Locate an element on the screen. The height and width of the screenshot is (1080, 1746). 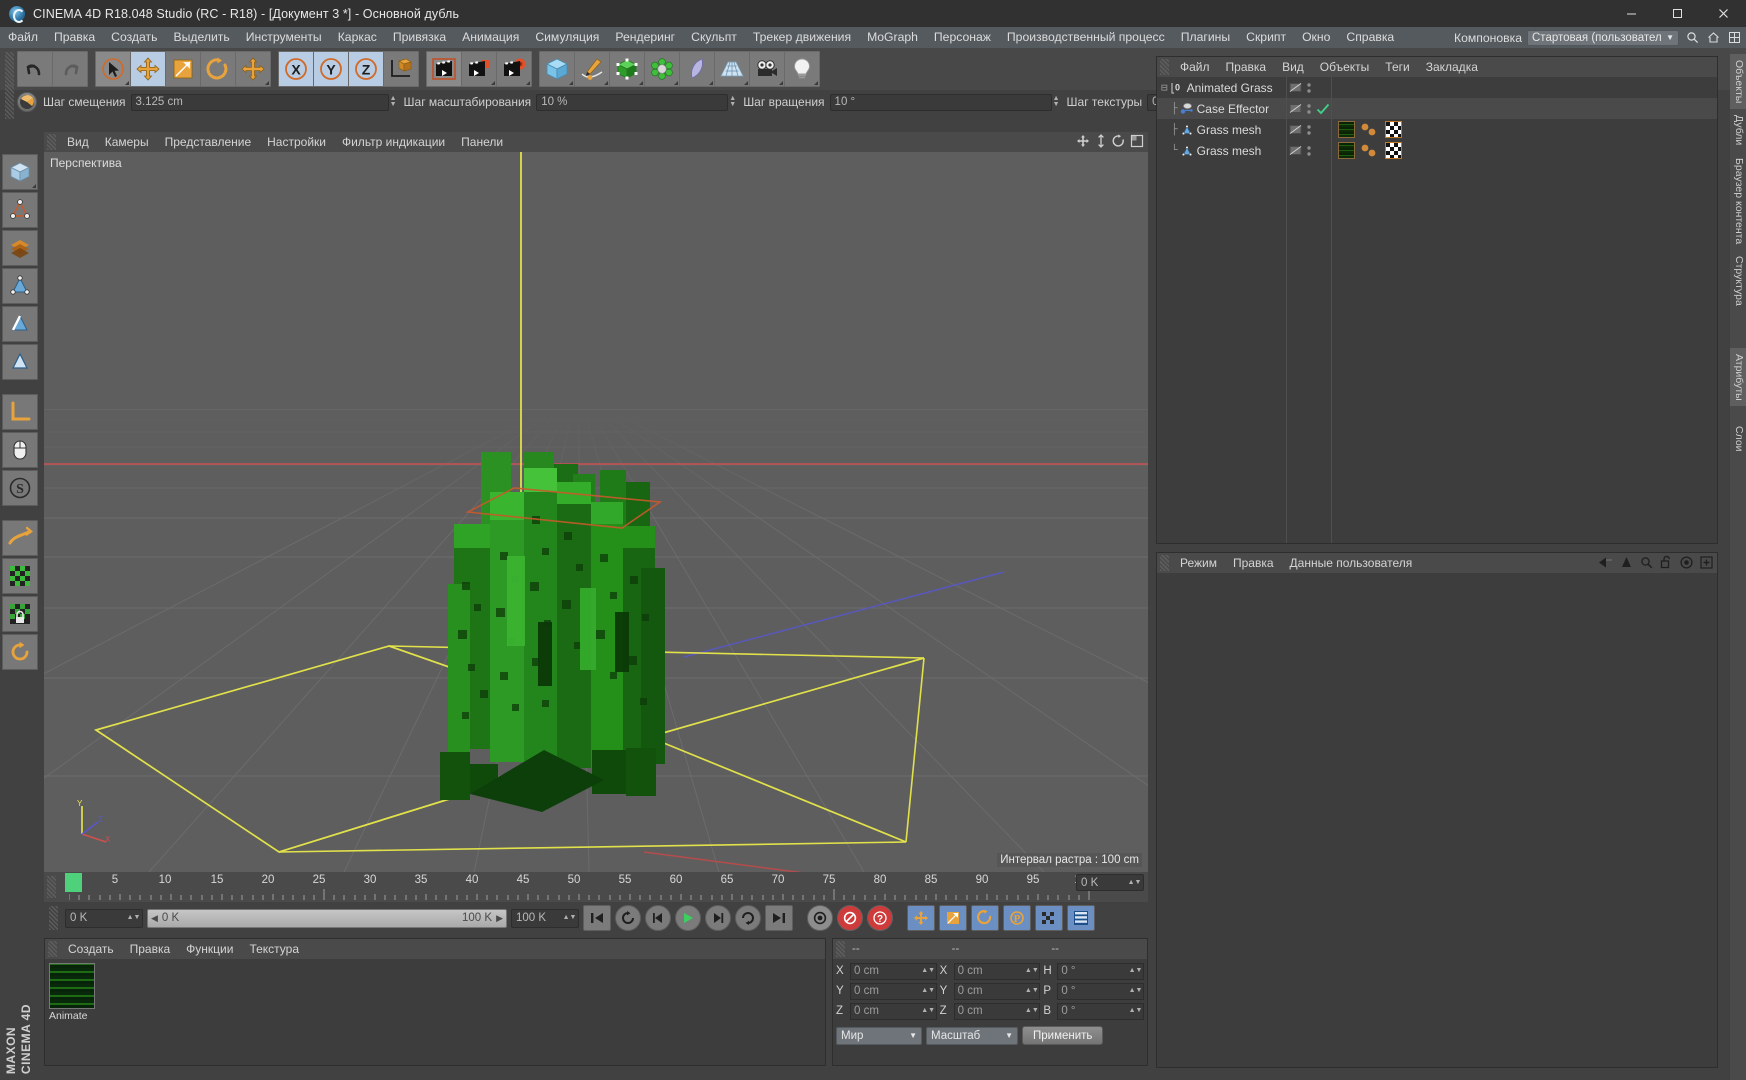
y-axis-lock: Y is located at coordinates (331, 69).